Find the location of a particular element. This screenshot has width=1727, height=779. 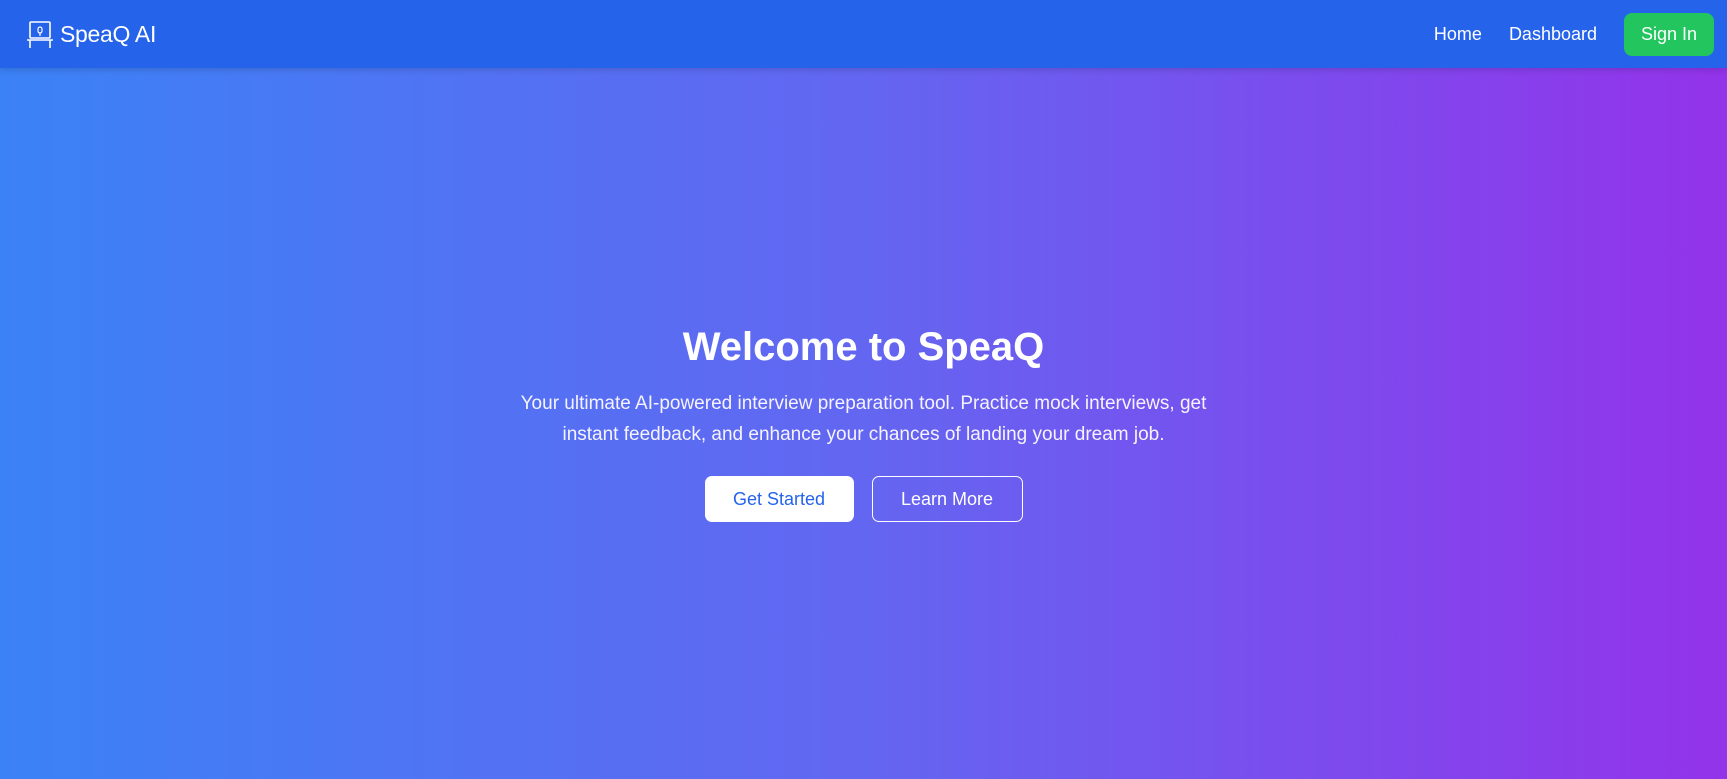

brand-logo-link: SpeaQ AI is located at coordinates (91, 34).